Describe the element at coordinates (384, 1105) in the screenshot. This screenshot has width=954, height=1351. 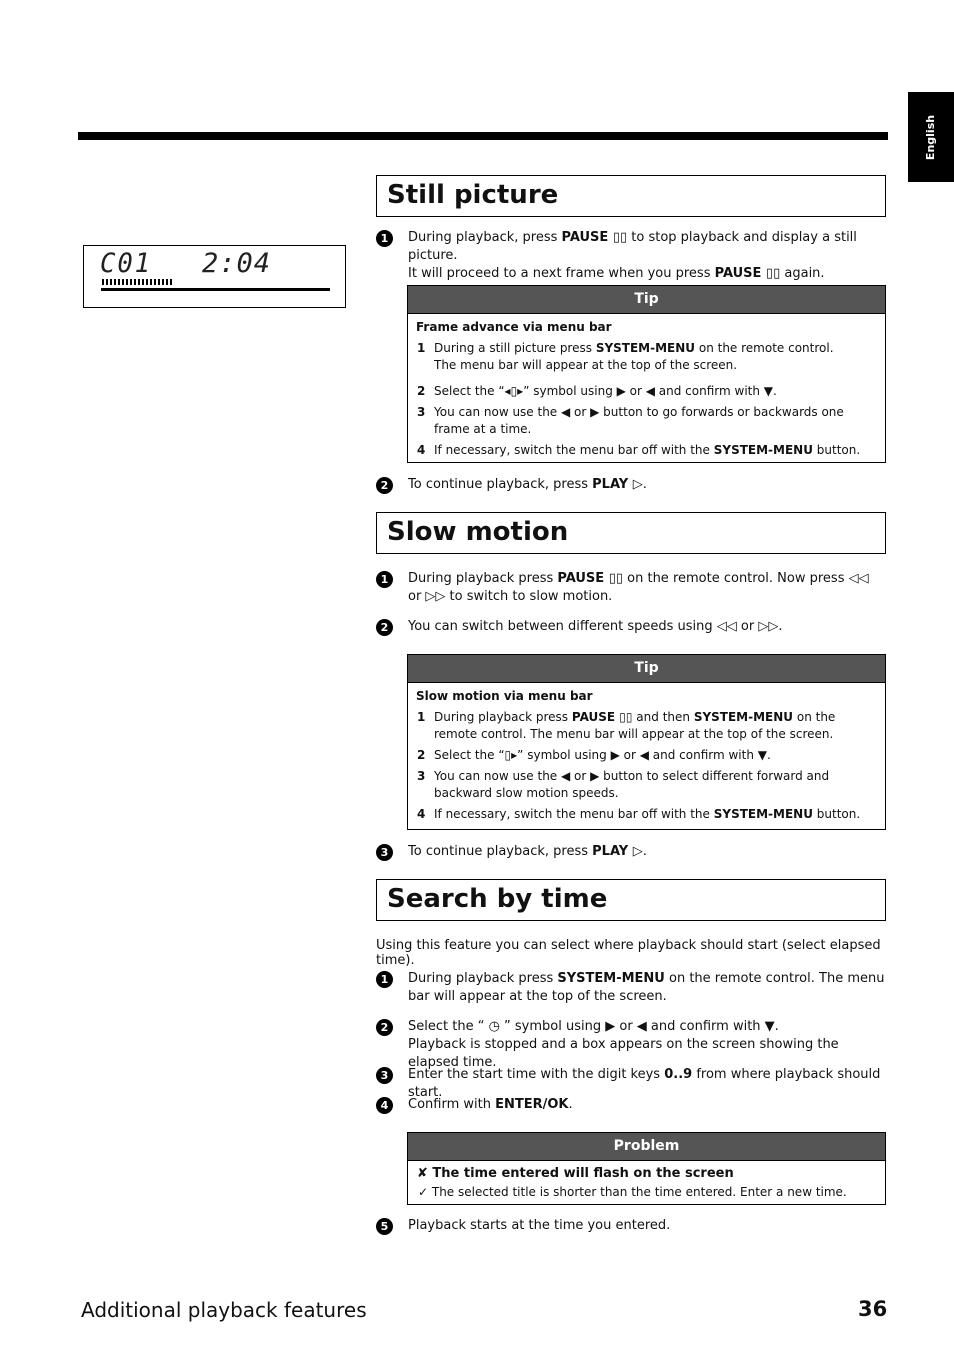
I see `step-number-icon: 4` at that location.